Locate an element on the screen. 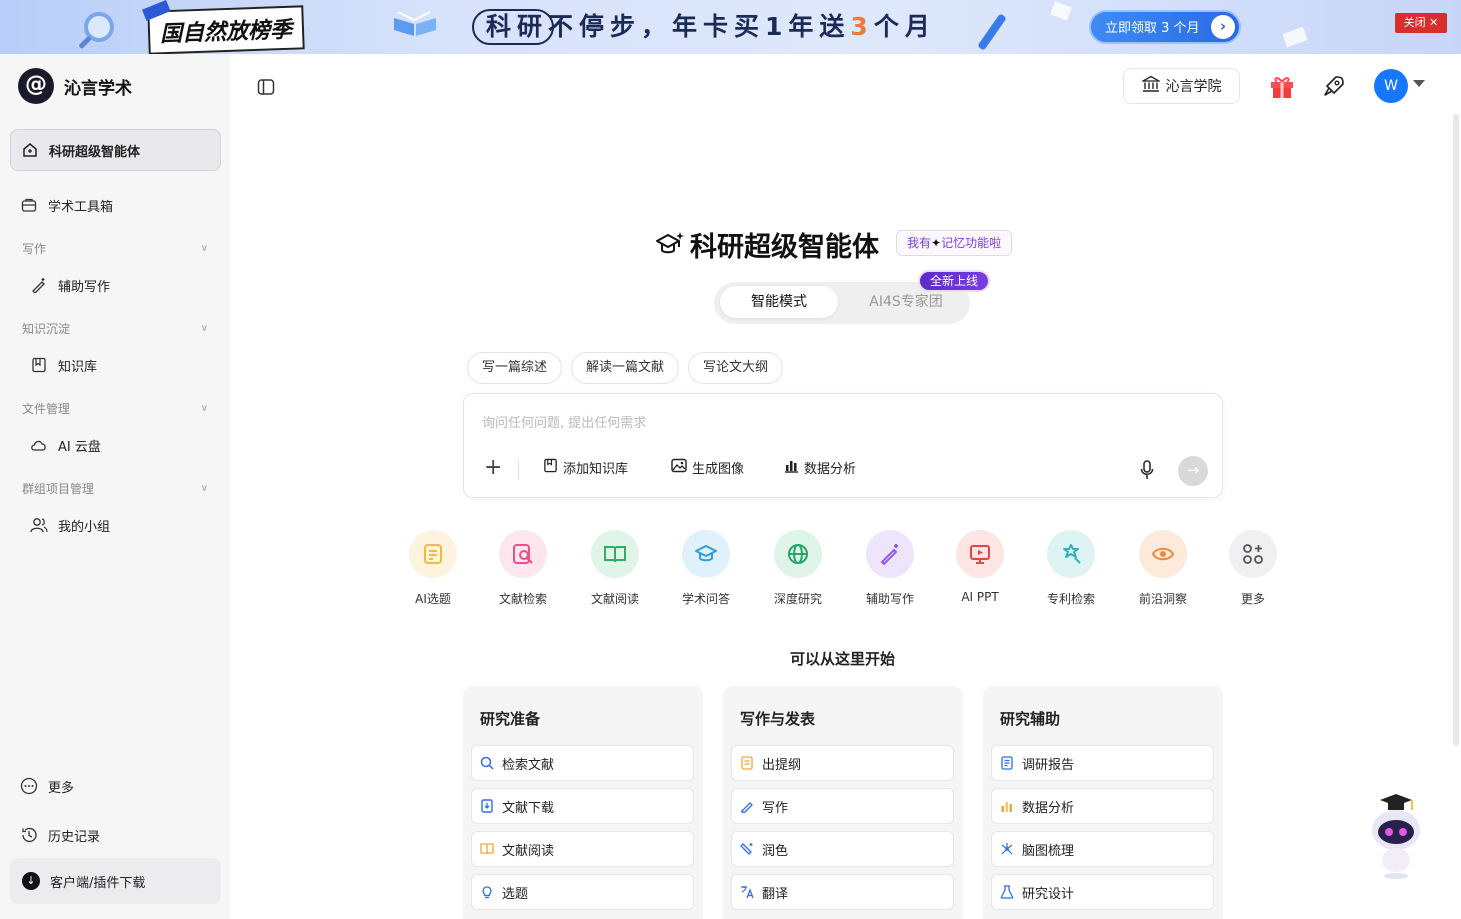 This screenshot has width=1461, height=919. patent-search-icon is located at coordinates (1071, 554).